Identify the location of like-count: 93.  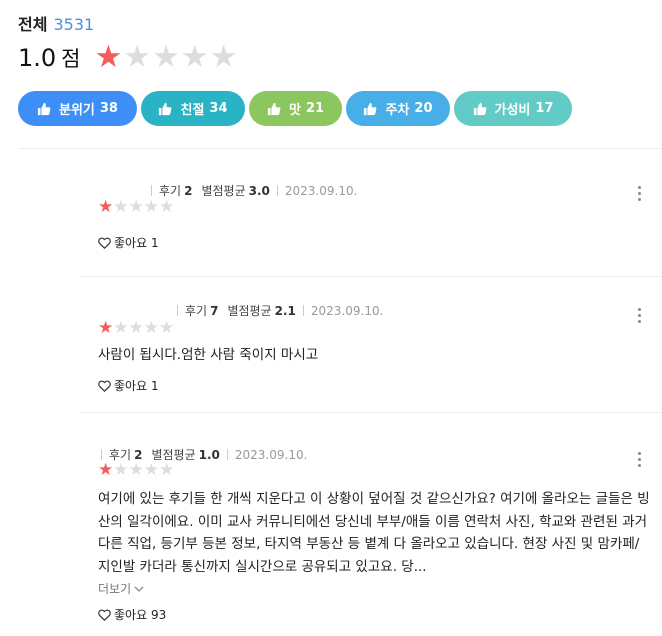
(158, 614).